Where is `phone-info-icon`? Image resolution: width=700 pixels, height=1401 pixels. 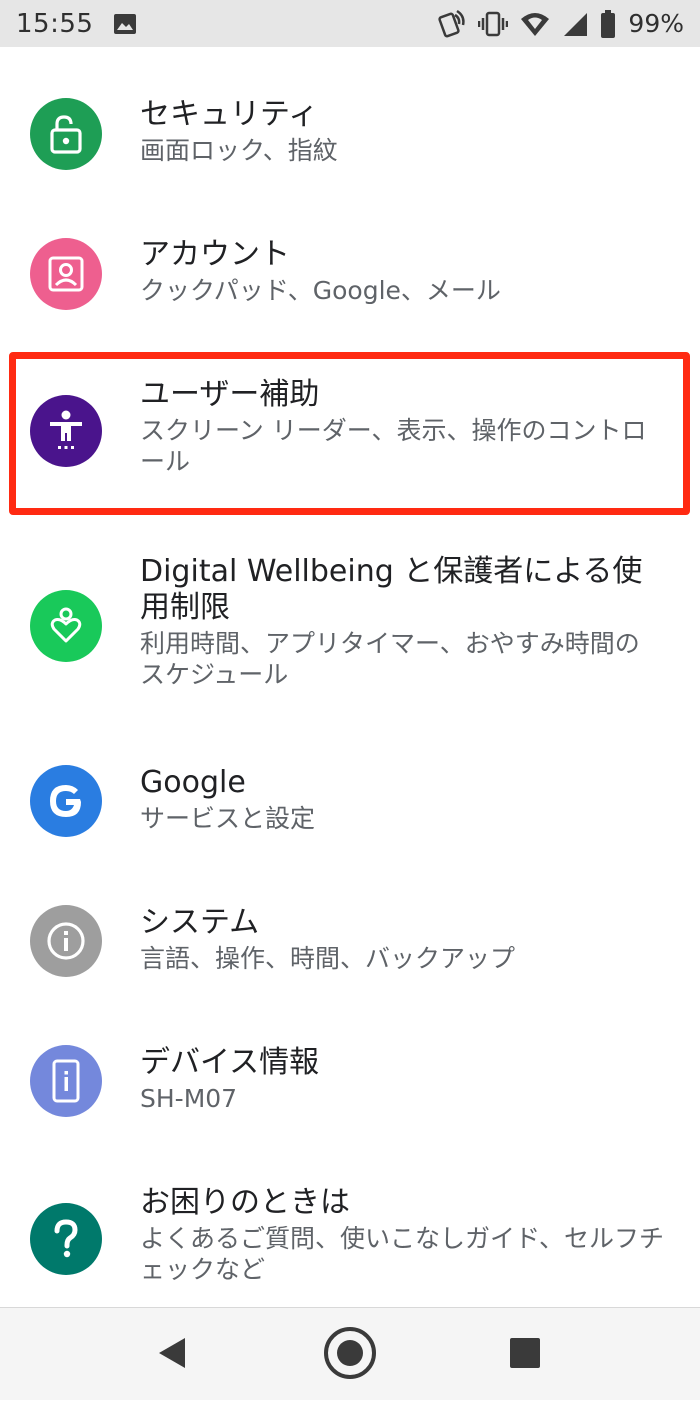 phone-info-icon is located at coordinates (66, 1081).